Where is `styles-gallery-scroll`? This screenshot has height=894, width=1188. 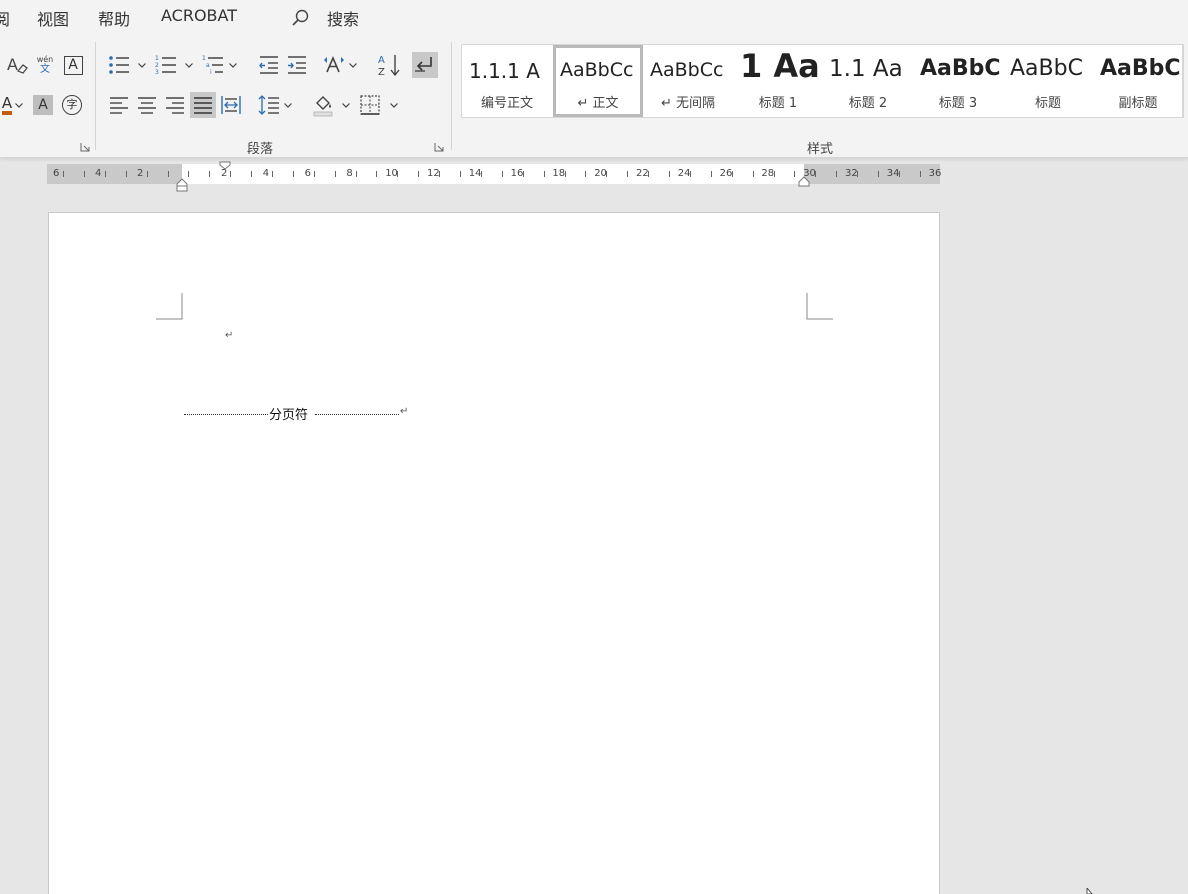
styles-gallery-scroll is located at coordinates (1185, 81).